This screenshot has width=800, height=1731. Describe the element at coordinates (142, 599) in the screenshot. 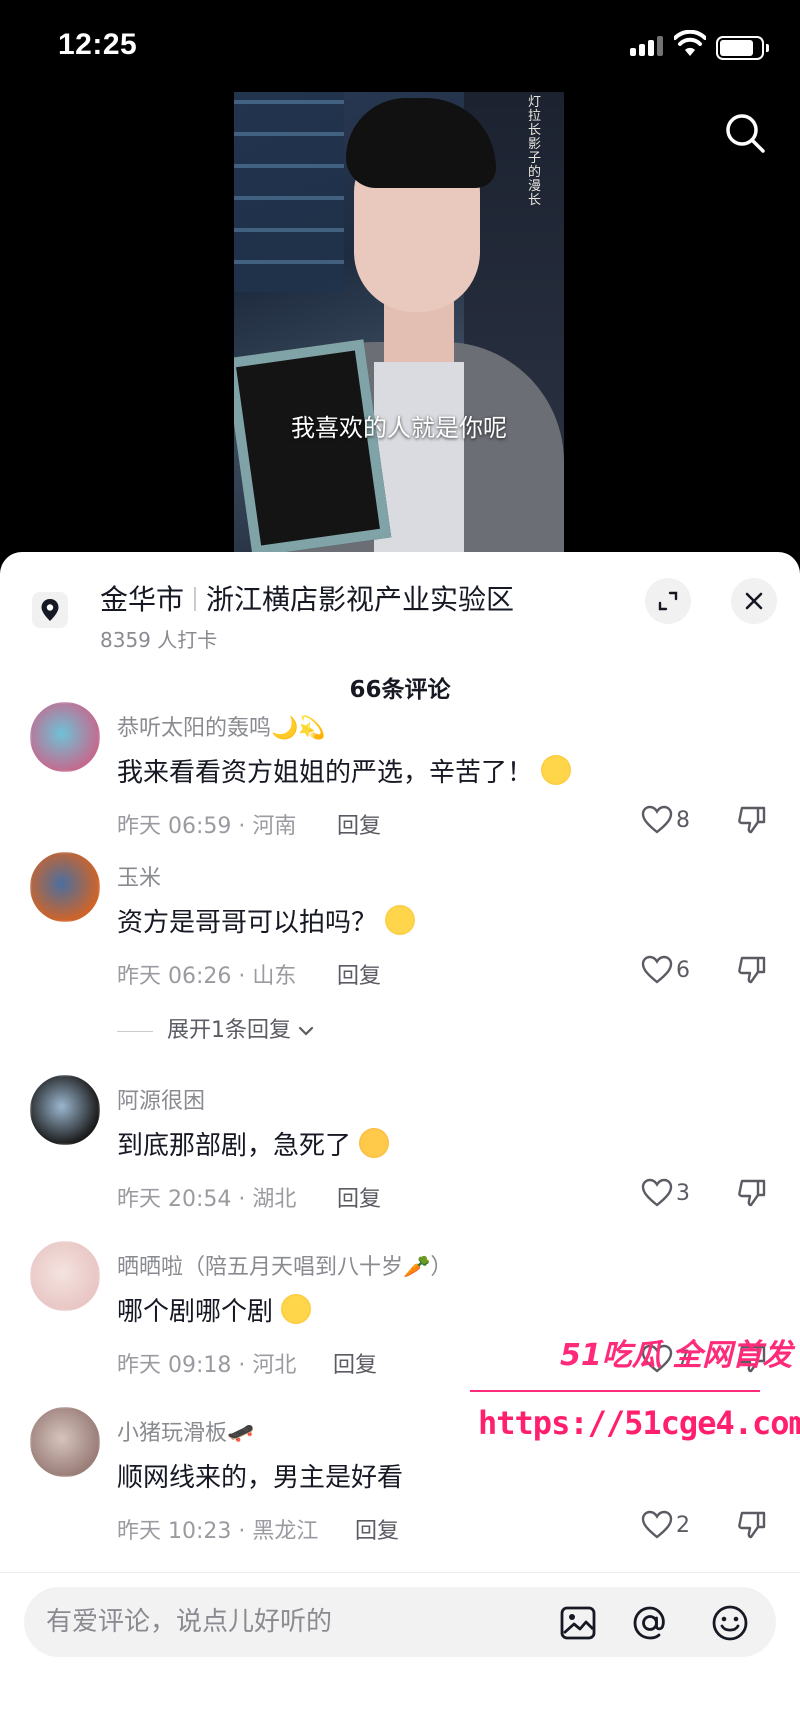

I see `location-city: 金华市` at that location.